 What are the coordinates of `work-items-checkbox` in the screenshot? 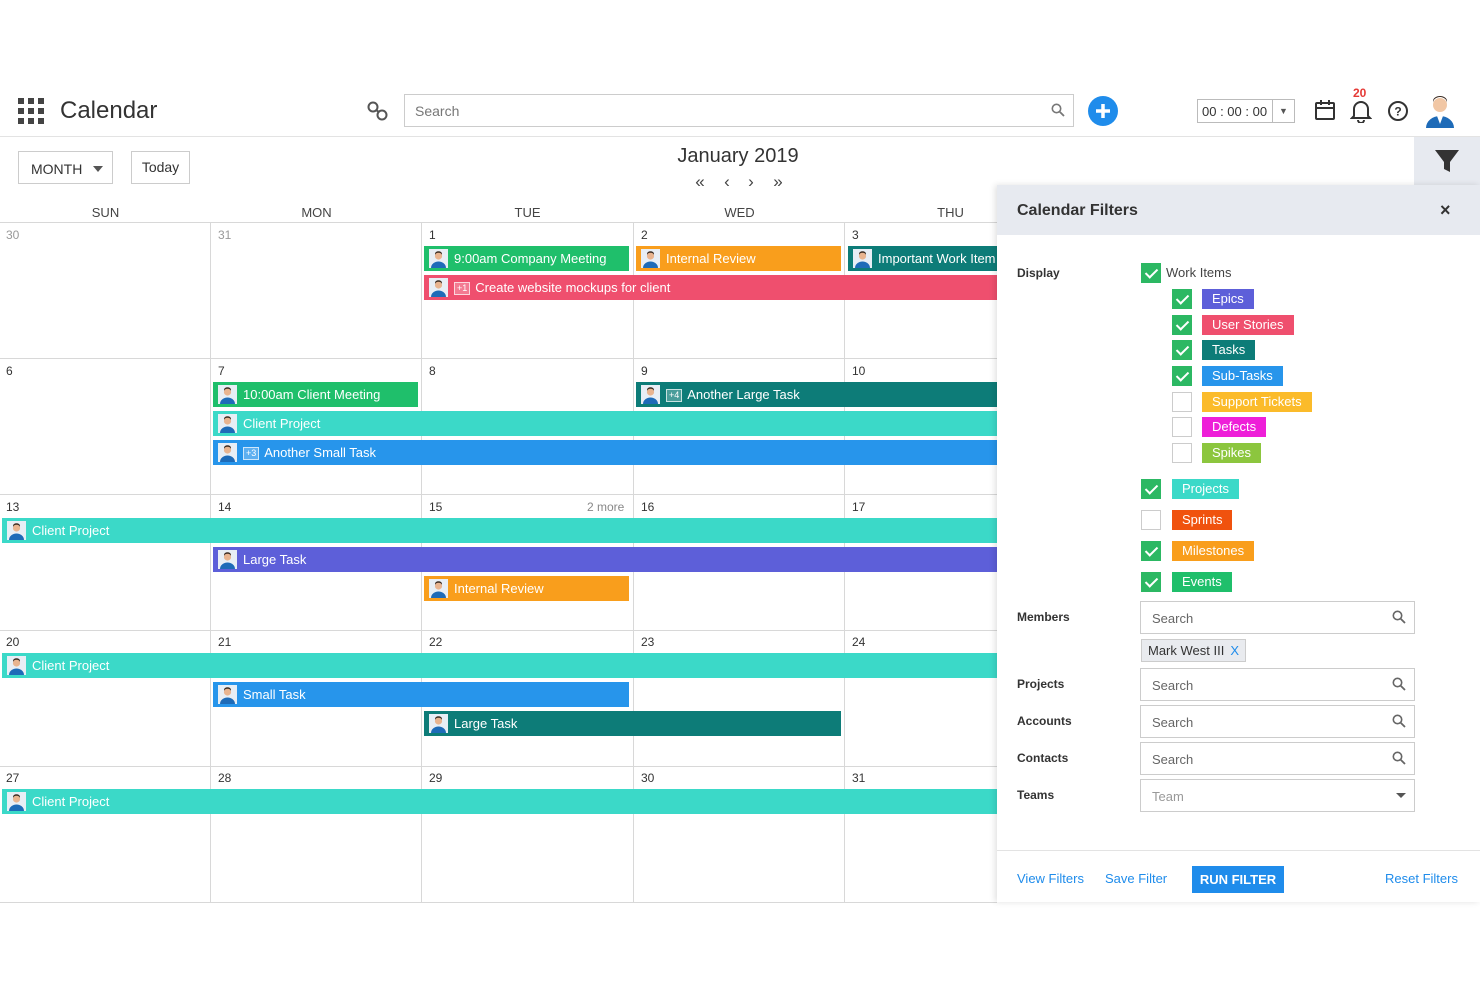 It's located at (1151, 273).